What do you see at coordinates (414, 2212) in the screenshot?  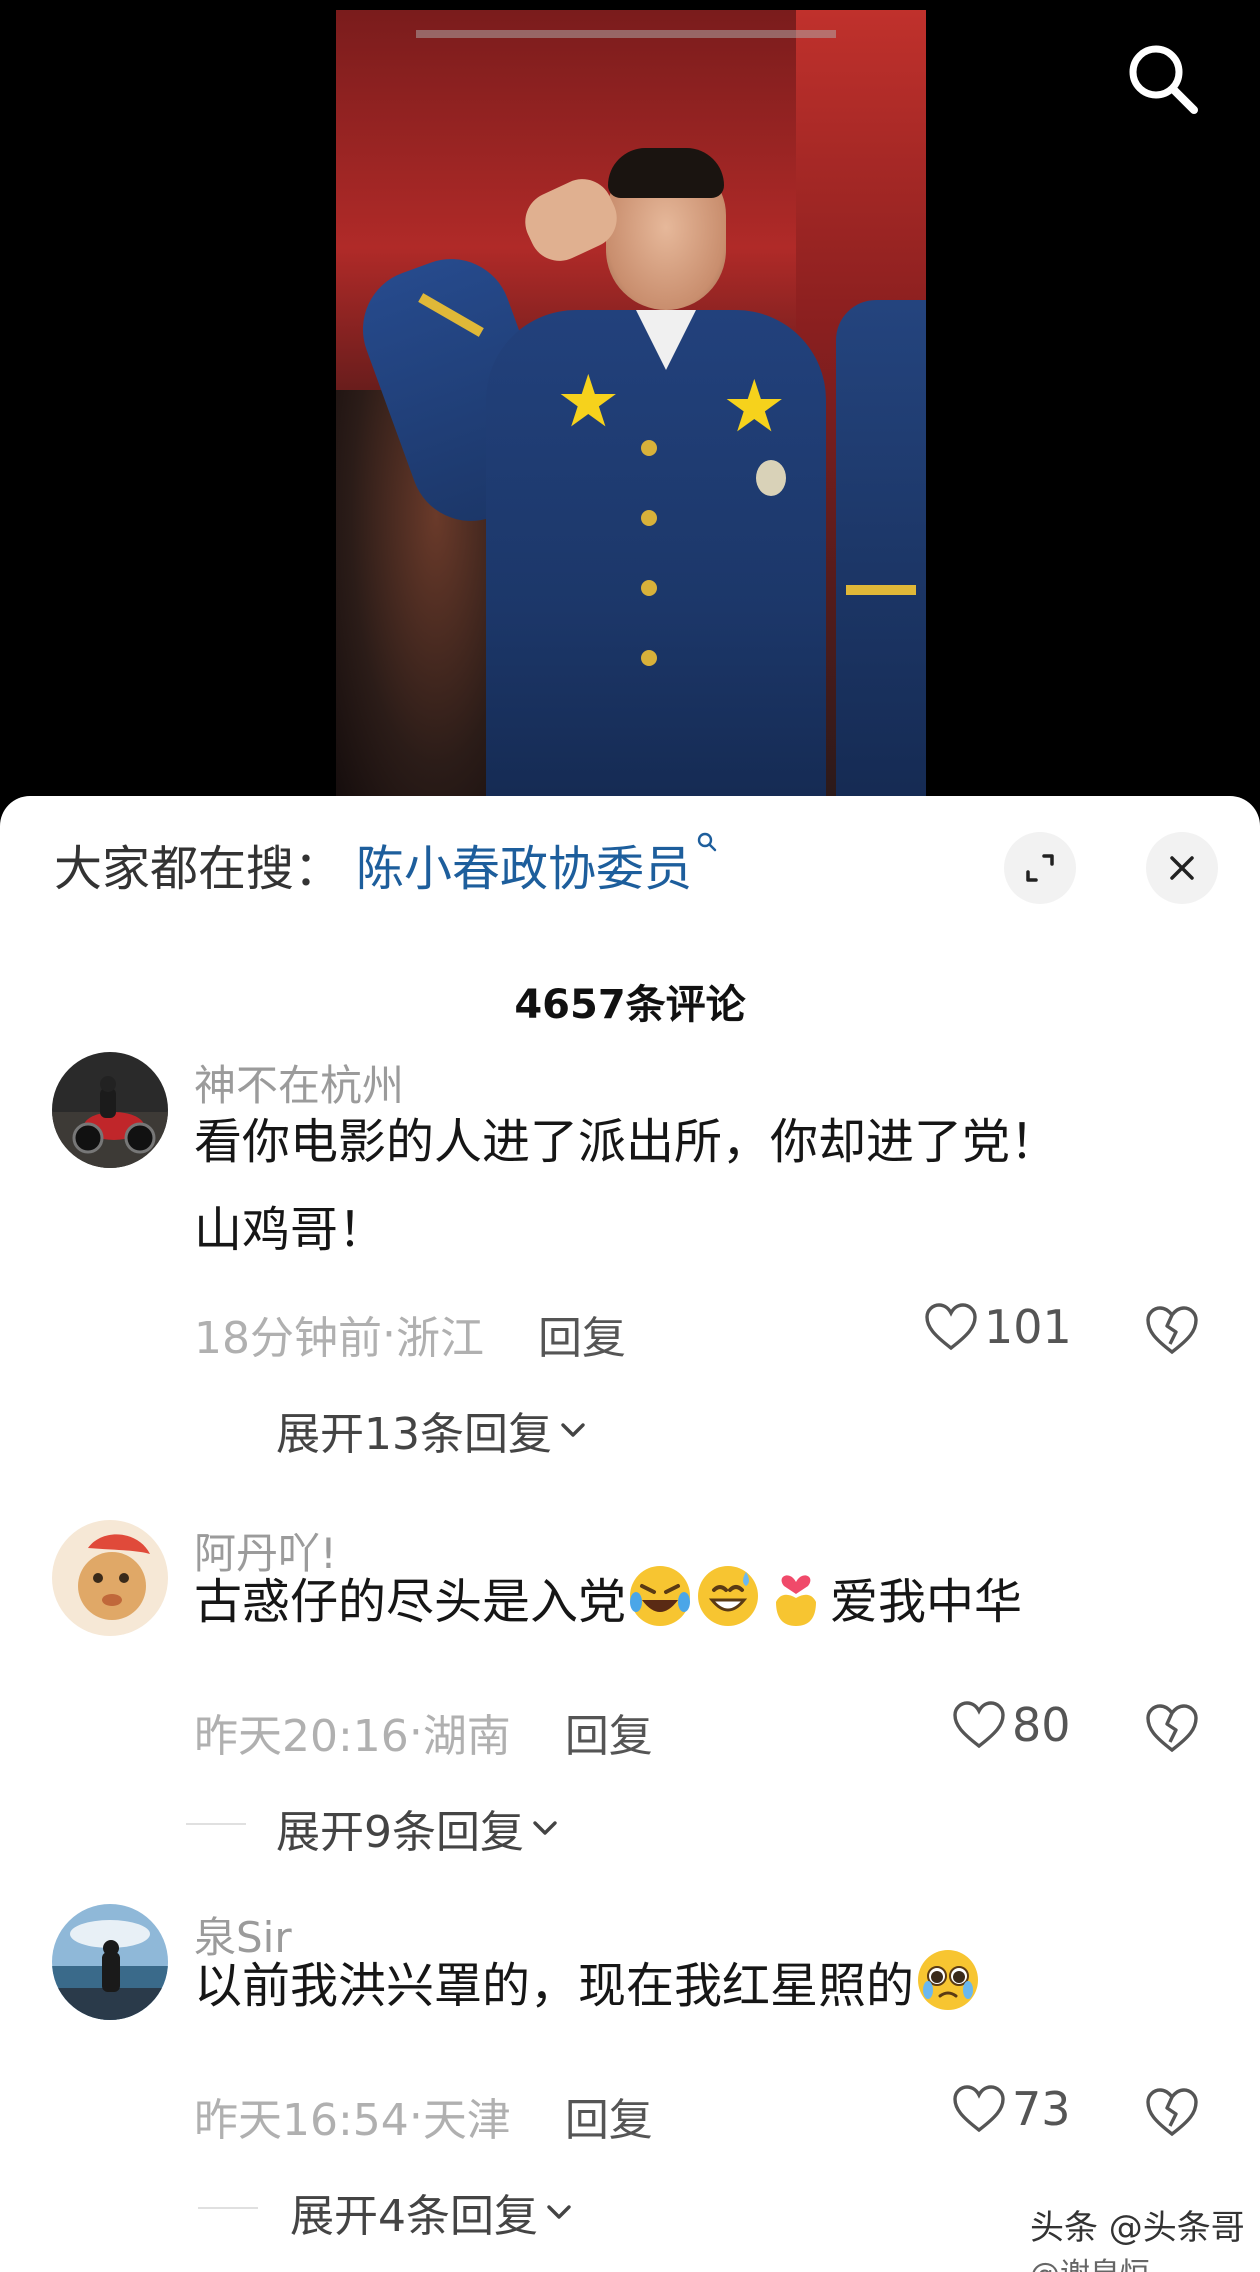 I see `expand-replies-label: 展开4条回复` at bounding box center [414, 2212].